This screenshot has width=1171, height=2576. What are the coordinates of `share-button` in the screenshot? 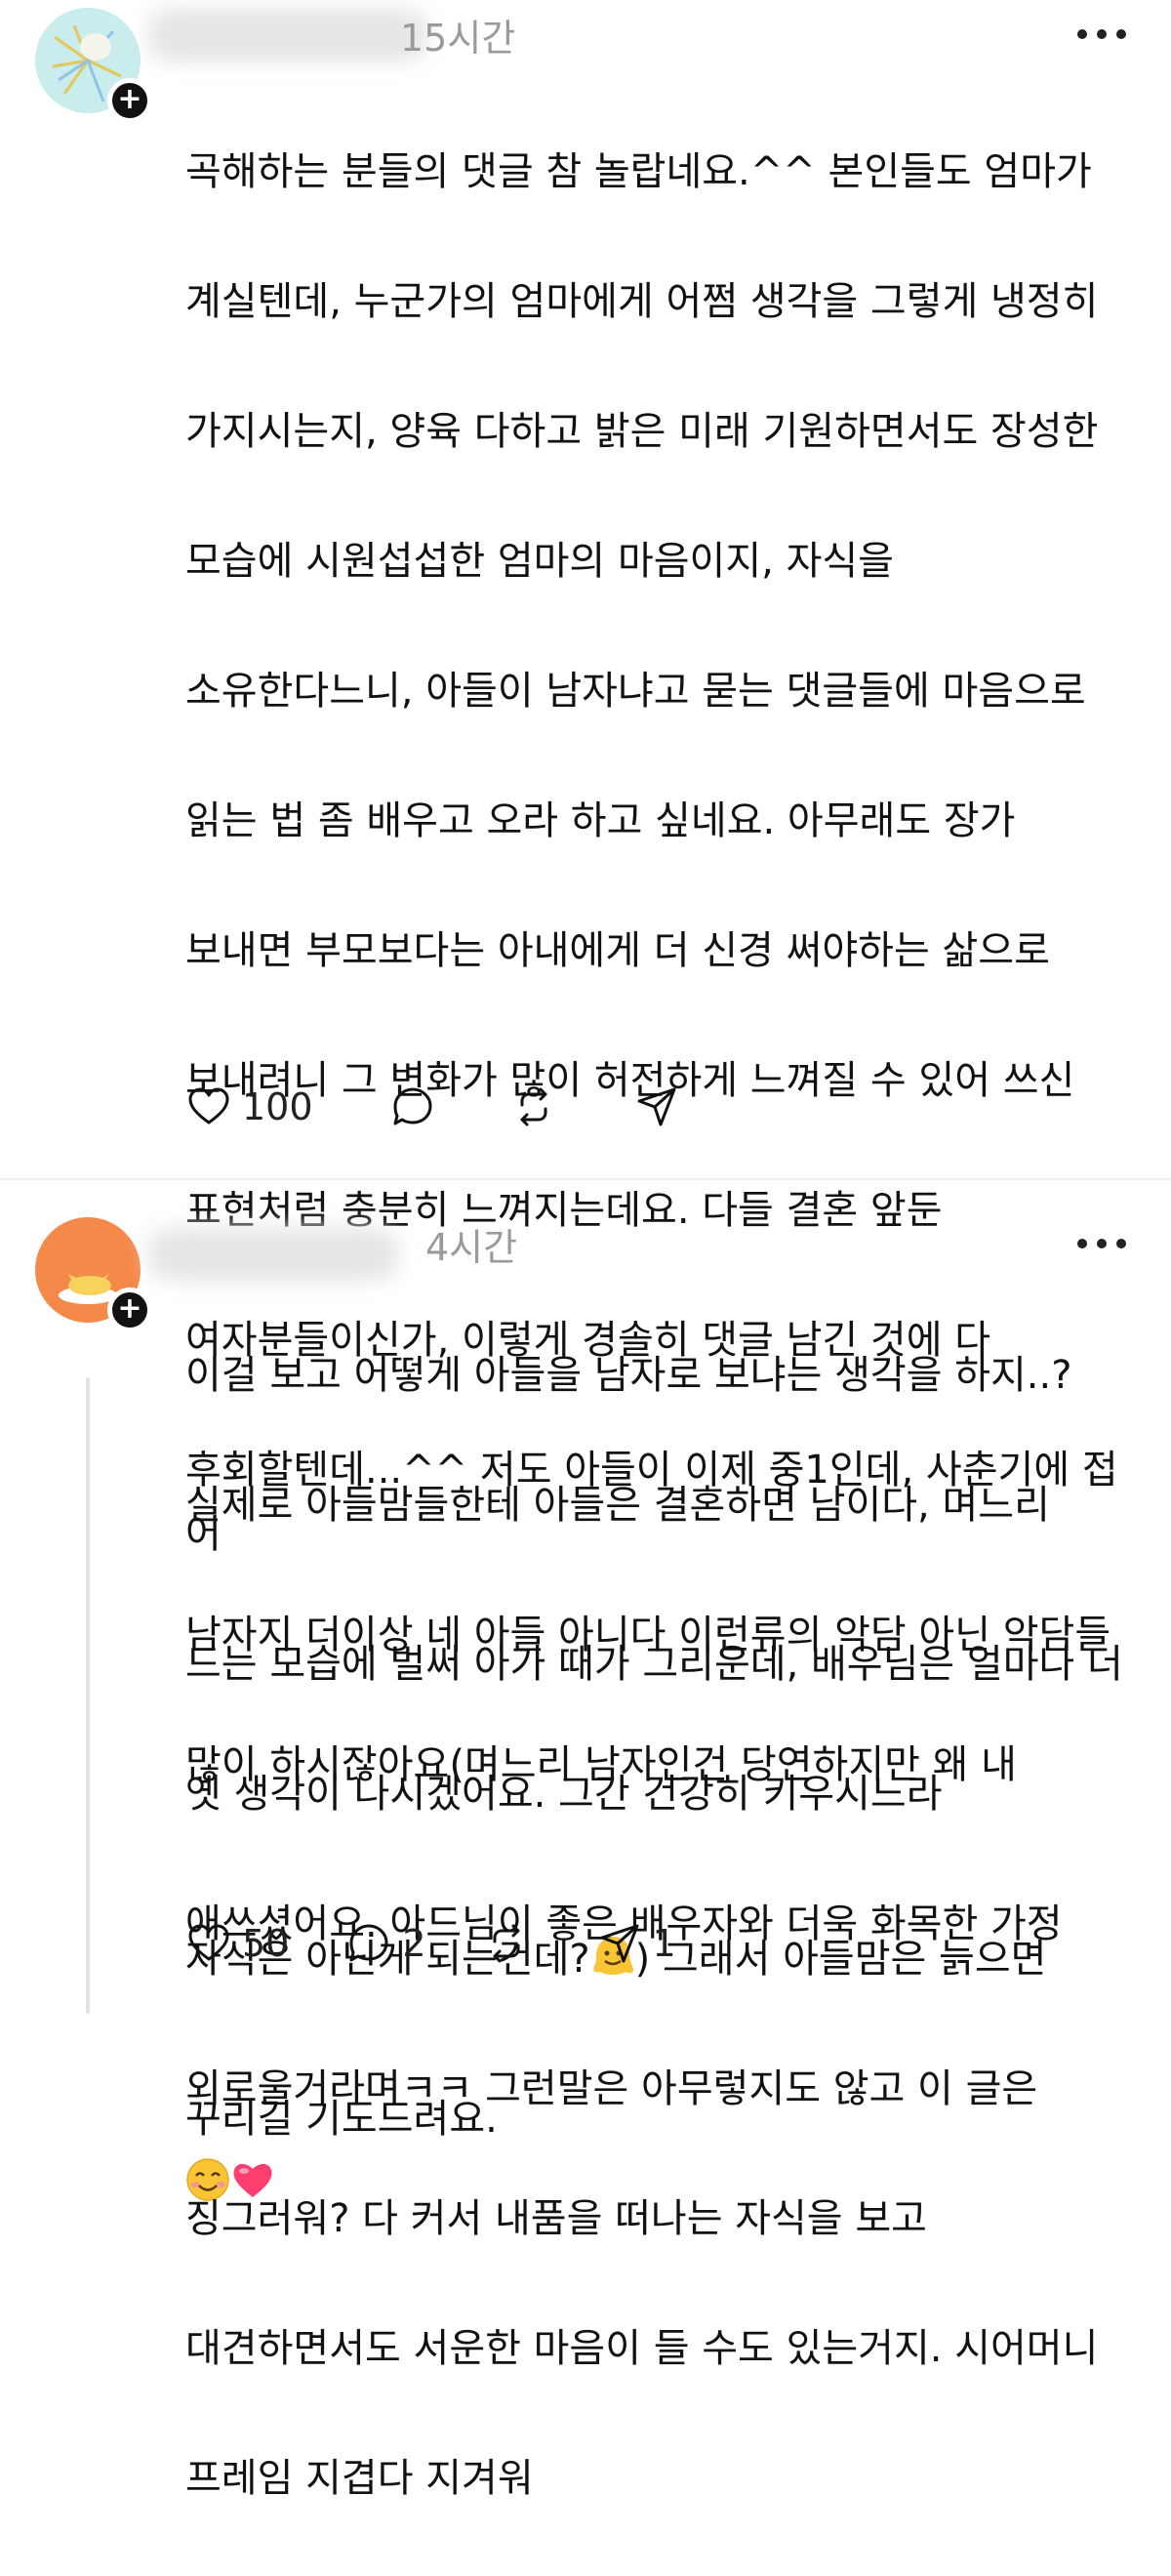 It's located at (656, 1107).